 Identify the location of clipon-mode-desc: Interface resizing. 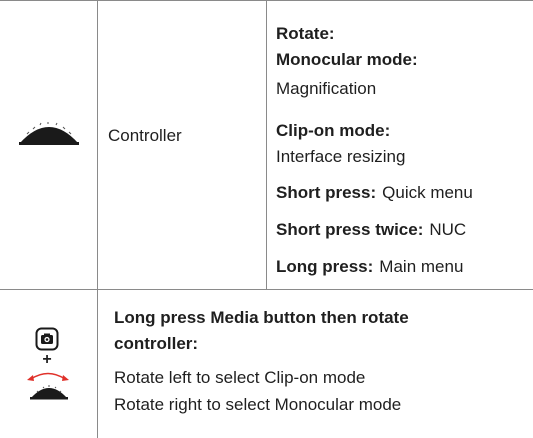
(341, 156).